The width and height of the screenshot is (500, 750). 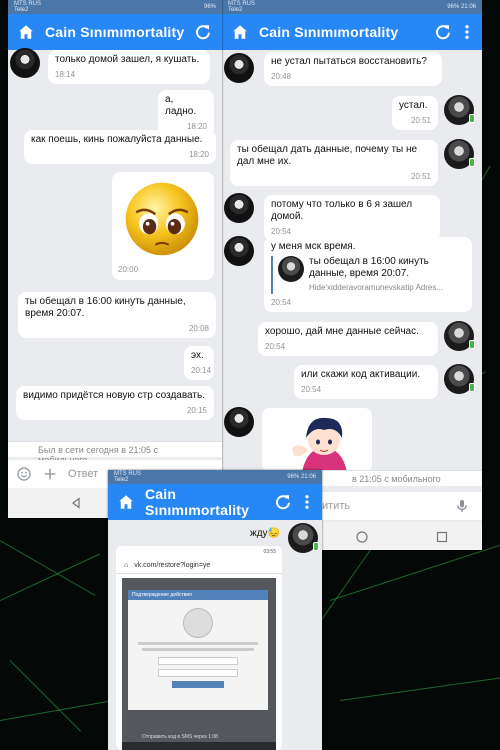 I want to click on battery-text: 96%, so click(x=209, y=7).